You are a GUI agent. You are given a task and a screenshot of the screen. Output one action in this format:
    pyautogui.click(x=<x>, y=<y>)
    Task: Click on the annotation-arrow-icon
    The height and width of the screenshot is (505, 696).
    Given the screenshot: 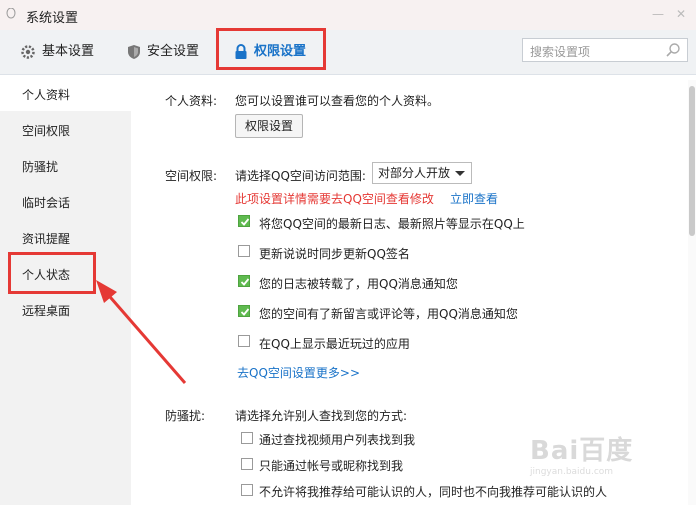 What is the action you would take?
    pyautogui.click(x=141, y=332)
    